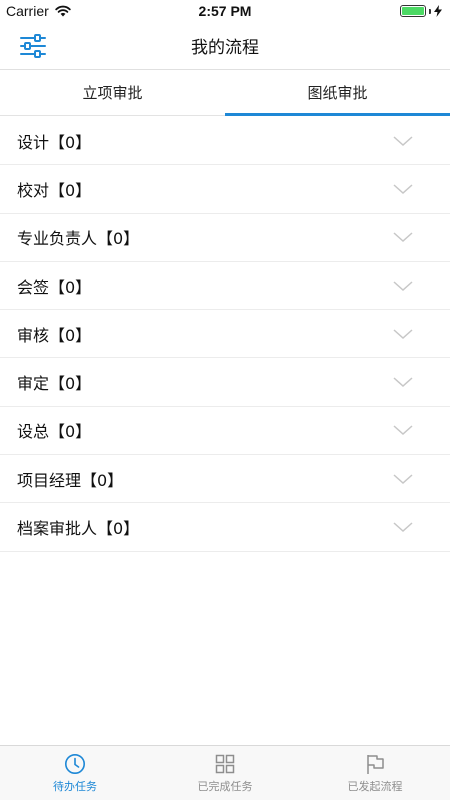  What do you see at coordinates (54, 190) in the screenshot?
I see `list-item-label: 校对【0】` at bounding box center [54, 190].